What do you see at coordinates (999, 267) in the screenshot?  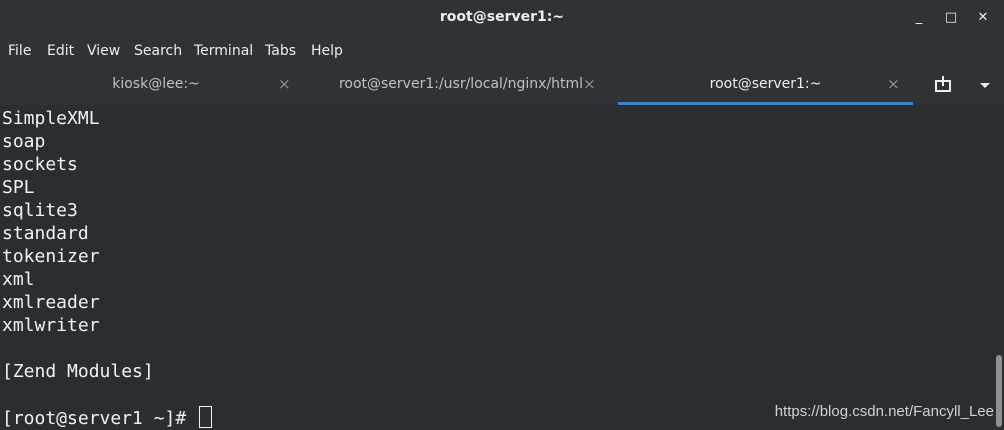 I see `scrollbar` at bounding box center [999, 267].